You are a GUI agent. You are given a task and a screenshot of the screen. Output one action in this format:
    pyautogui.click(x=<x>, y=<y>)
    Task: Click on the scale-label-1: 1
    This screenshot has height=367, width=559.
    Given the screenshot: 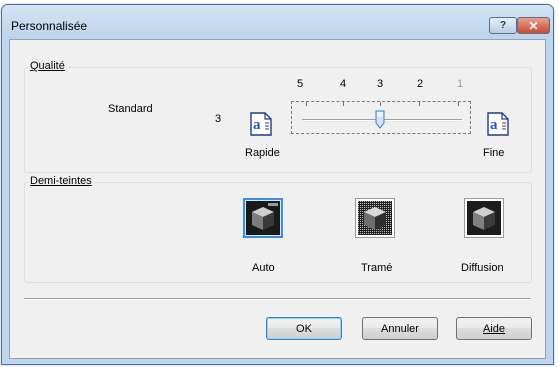 What is the action you would take?
    pyautogui.click(x=460, y=84)
    